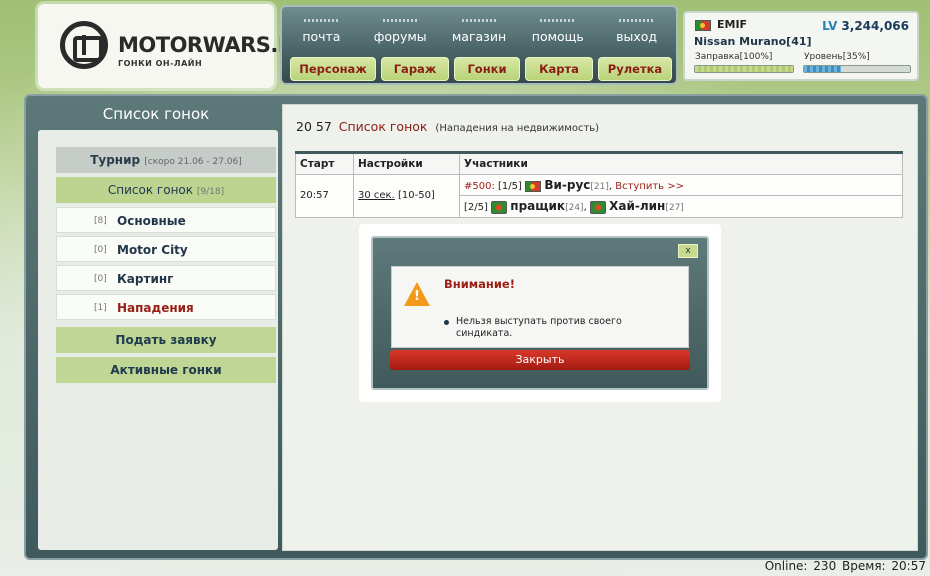  Describe the element at coordinates (156, 114) in the screenshot. I see `sidebar-title: Список гонок` at that location.